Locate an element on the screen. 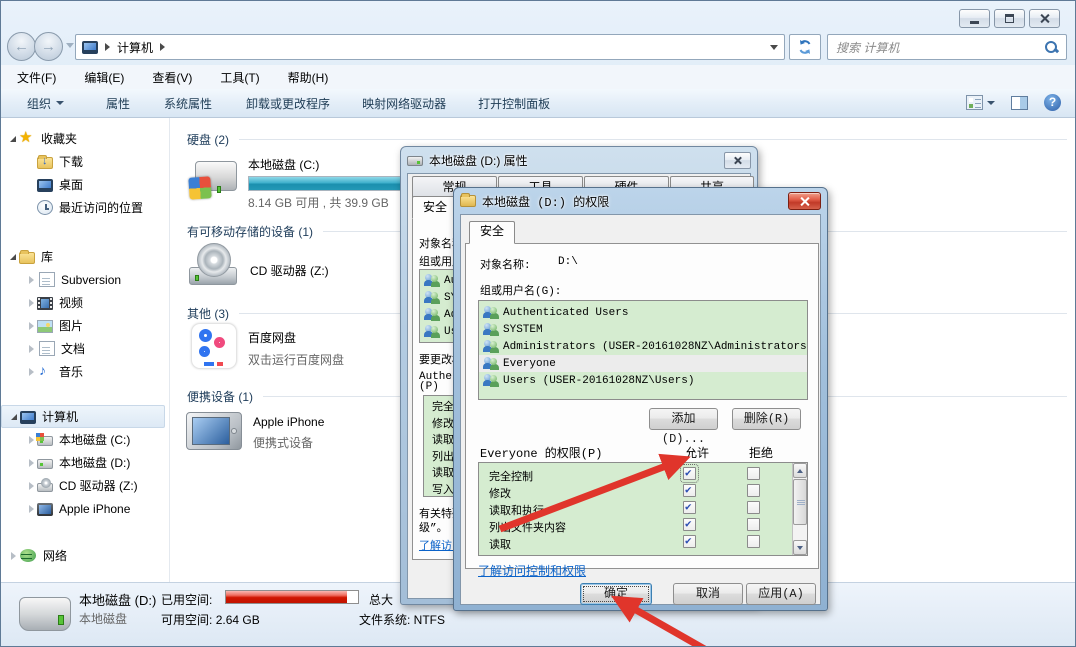  pane-divider is located at coordinates (169, 351).